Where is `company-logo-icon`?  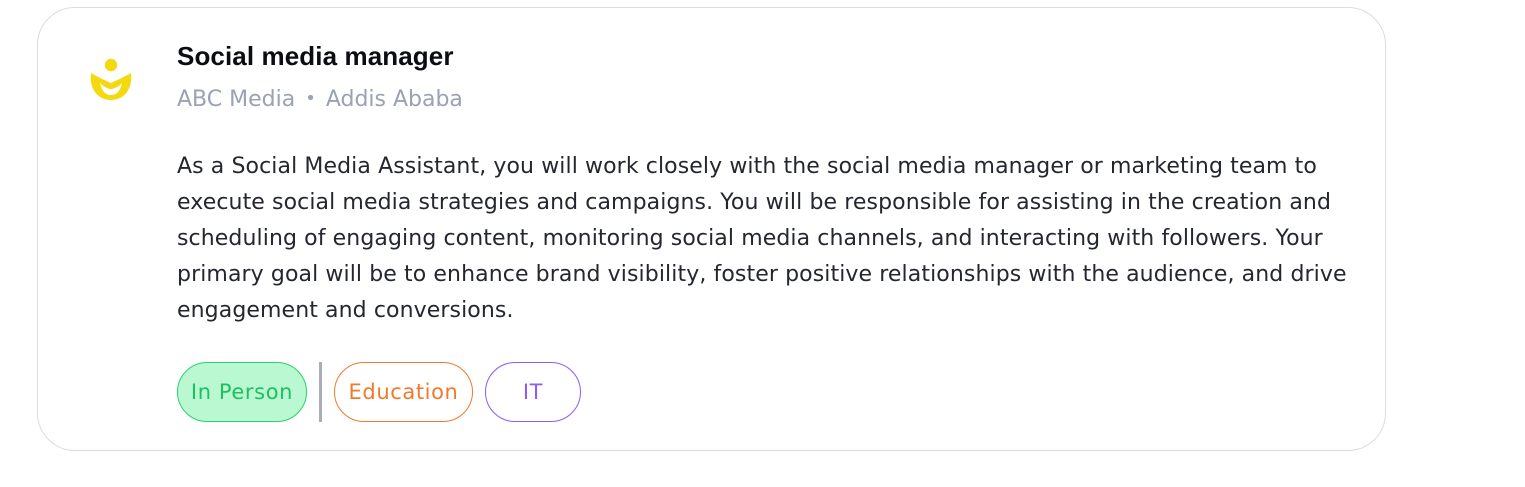
company-logo-icon is located at coordinates (111, 79).